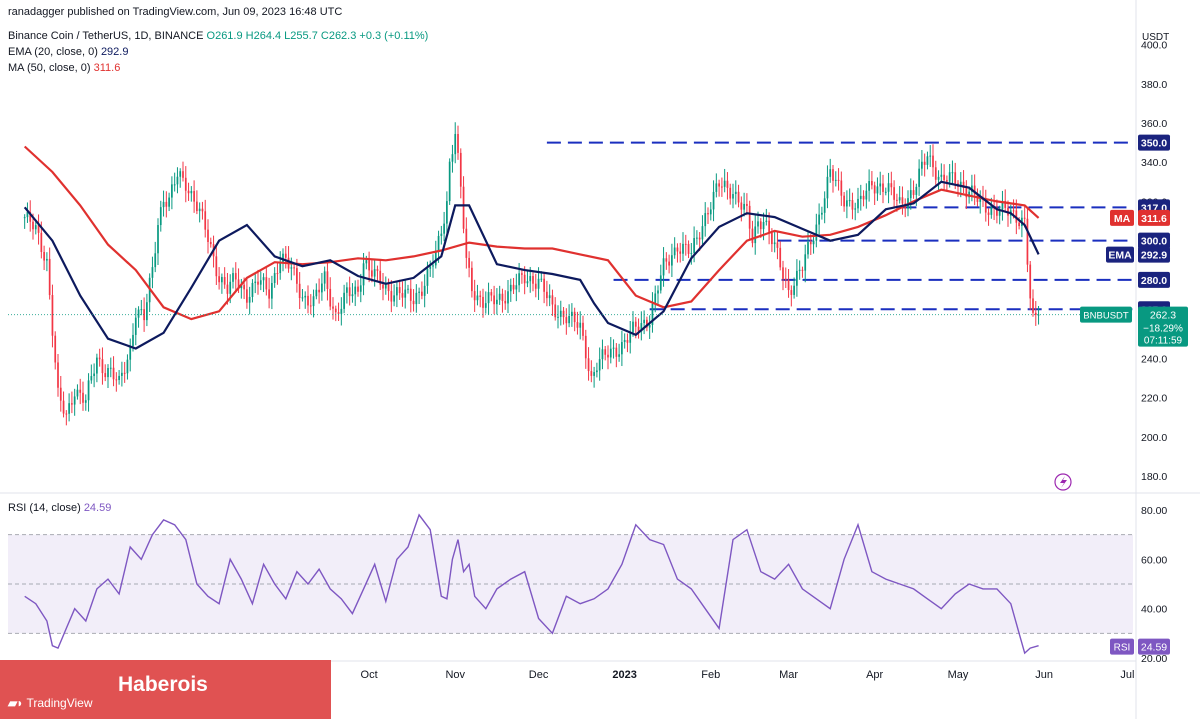 The image size is (1200, 719). What do you see at coordinates (1154, 560) in the screenshot?
I see `rsi-y-tick-label: 60.00` at bounding box center [1154, 560].